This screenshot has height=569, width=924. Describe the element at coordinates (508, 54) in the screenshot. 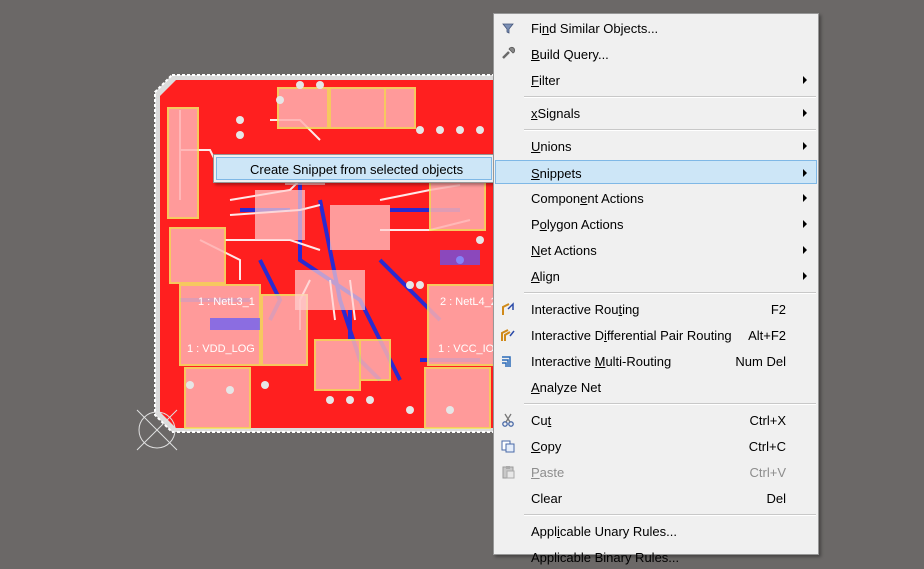

I see `build-query-icon` at that location.